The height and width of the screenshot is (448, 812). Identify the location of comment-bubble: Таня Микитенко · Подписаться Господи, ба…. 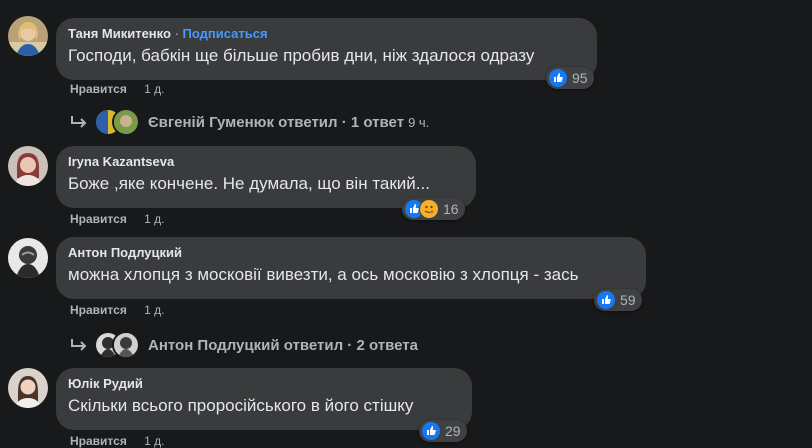
(326, 49).